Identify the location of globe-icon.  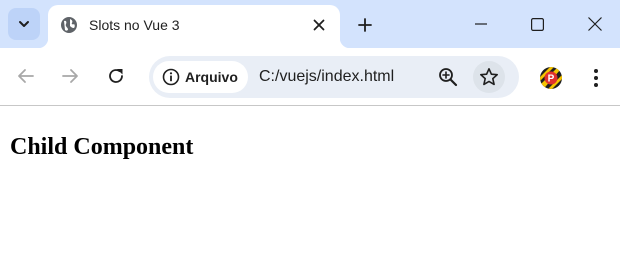
(69, 25).